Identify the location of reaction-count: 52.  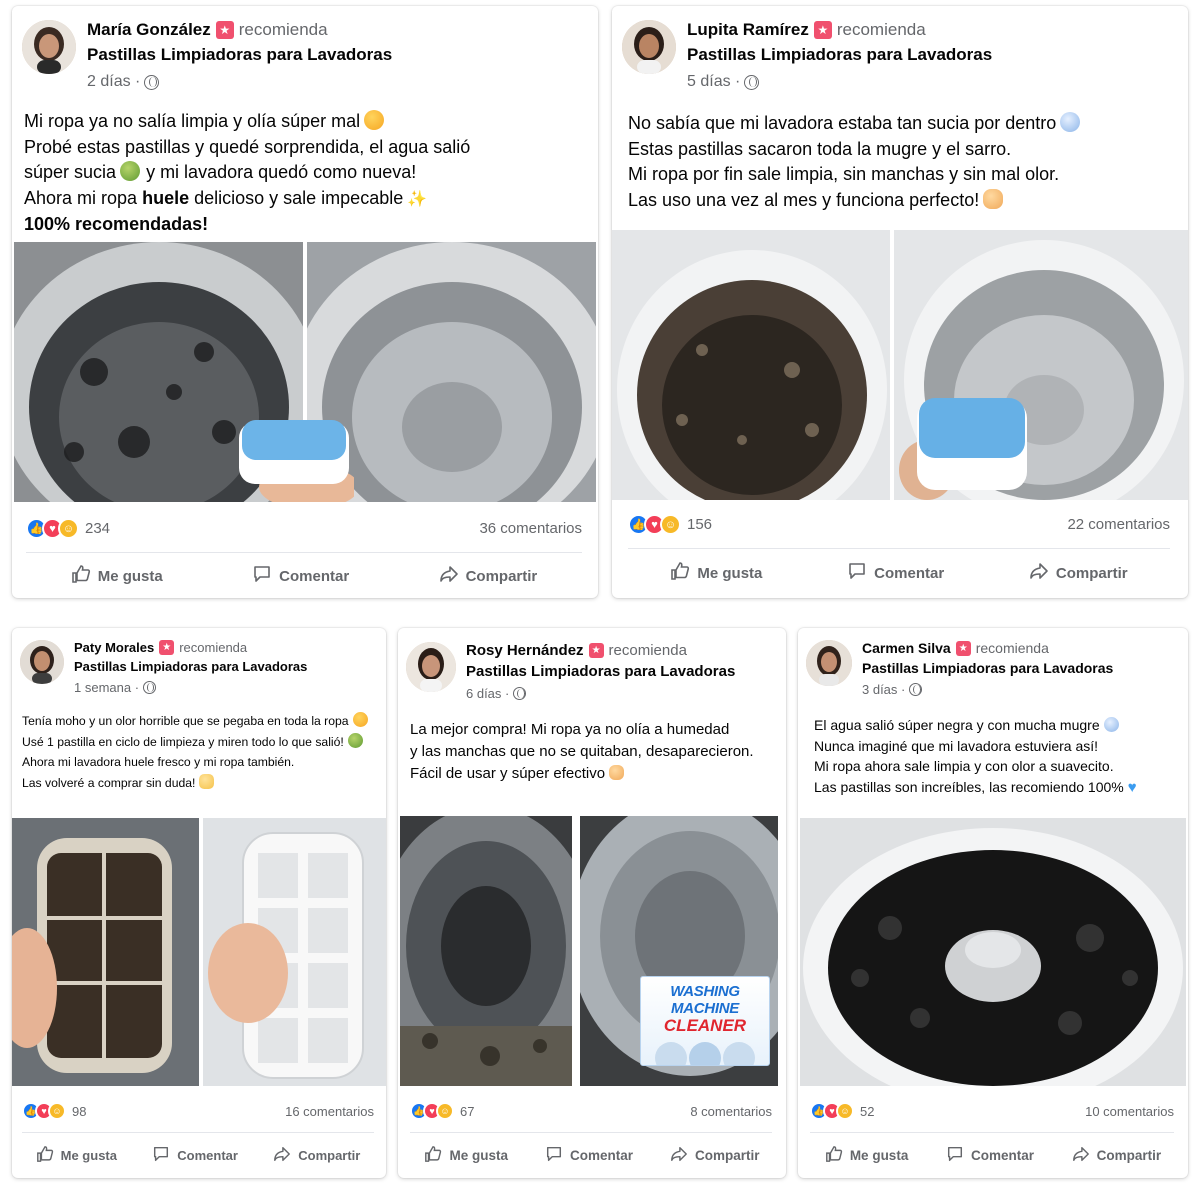
(867, 1111).